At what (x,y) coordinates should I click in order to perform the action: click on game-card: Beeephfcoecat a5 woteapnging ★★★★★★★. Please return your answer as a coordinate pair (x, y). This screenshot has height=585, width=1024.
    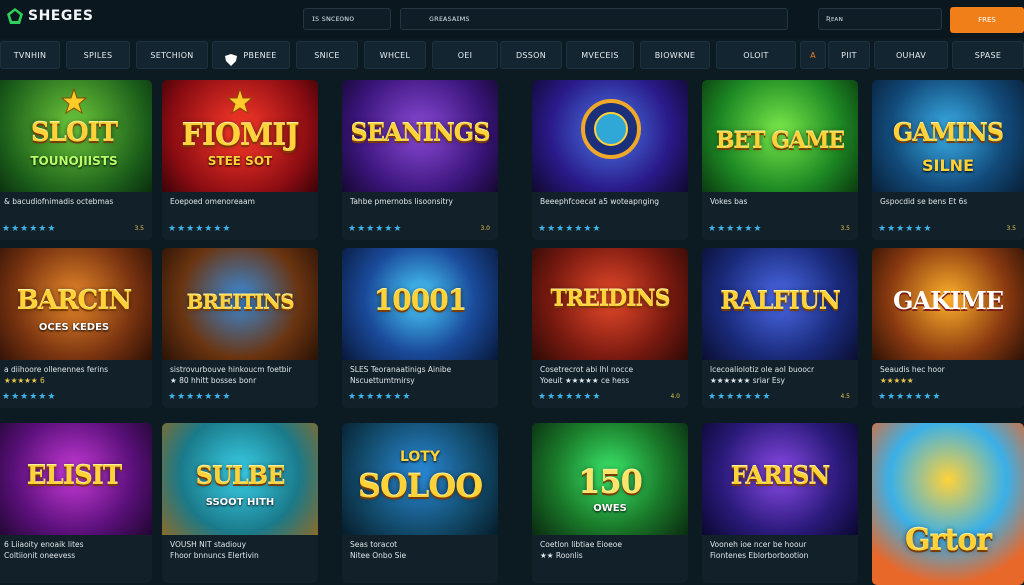
    Looking at the image, I should click on (610, 160).